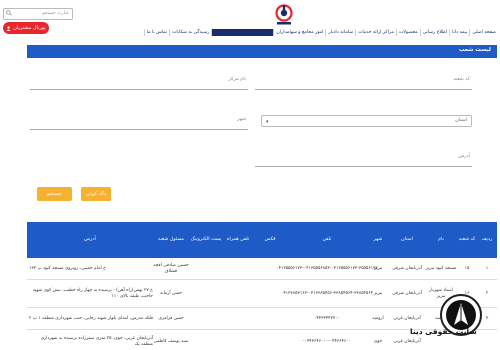  I want to click on th-name: نام, so click(441, 239).